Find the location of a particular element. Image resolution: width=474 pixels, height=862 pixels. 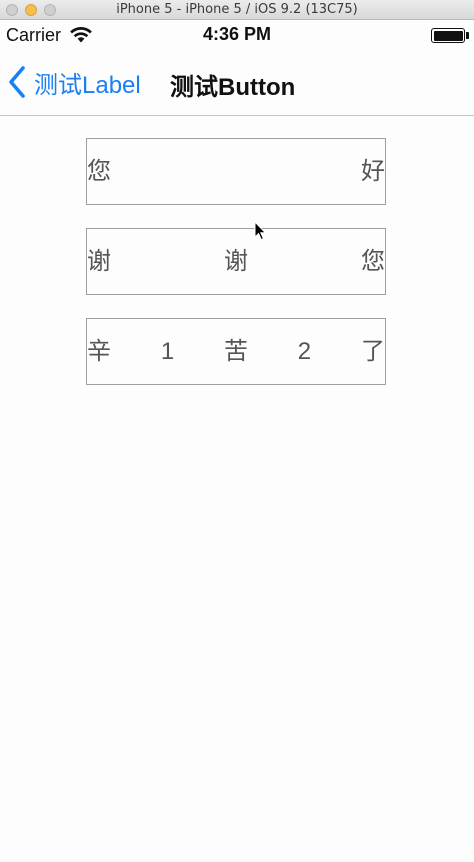

clock-time: 4:36 PM is located at coordinates (237, 34).